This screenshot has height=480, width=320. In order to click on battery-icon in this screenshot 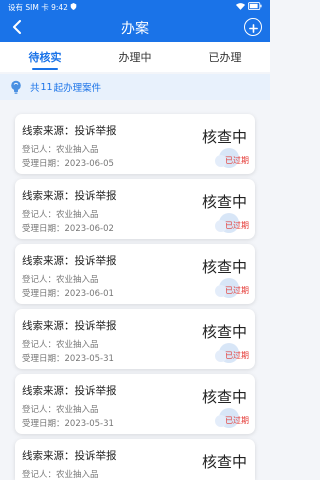, I will do `click(255, 7)`.